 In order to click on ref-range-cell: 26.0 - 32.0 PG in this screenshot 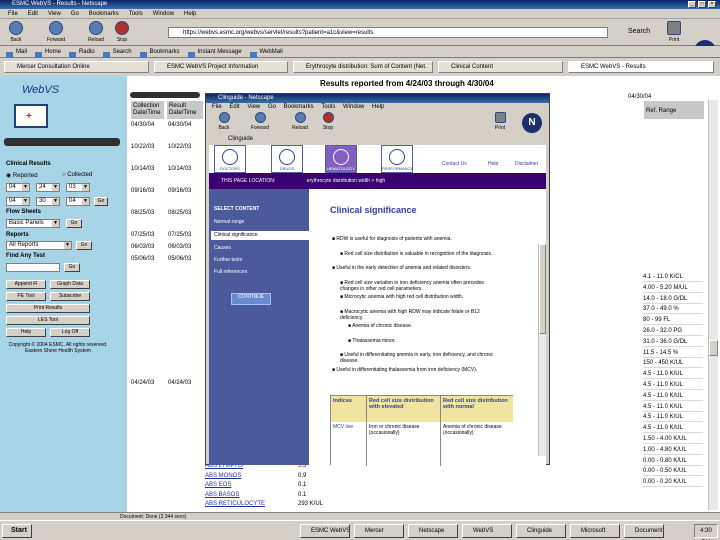, I will do `click(673, 331)`.